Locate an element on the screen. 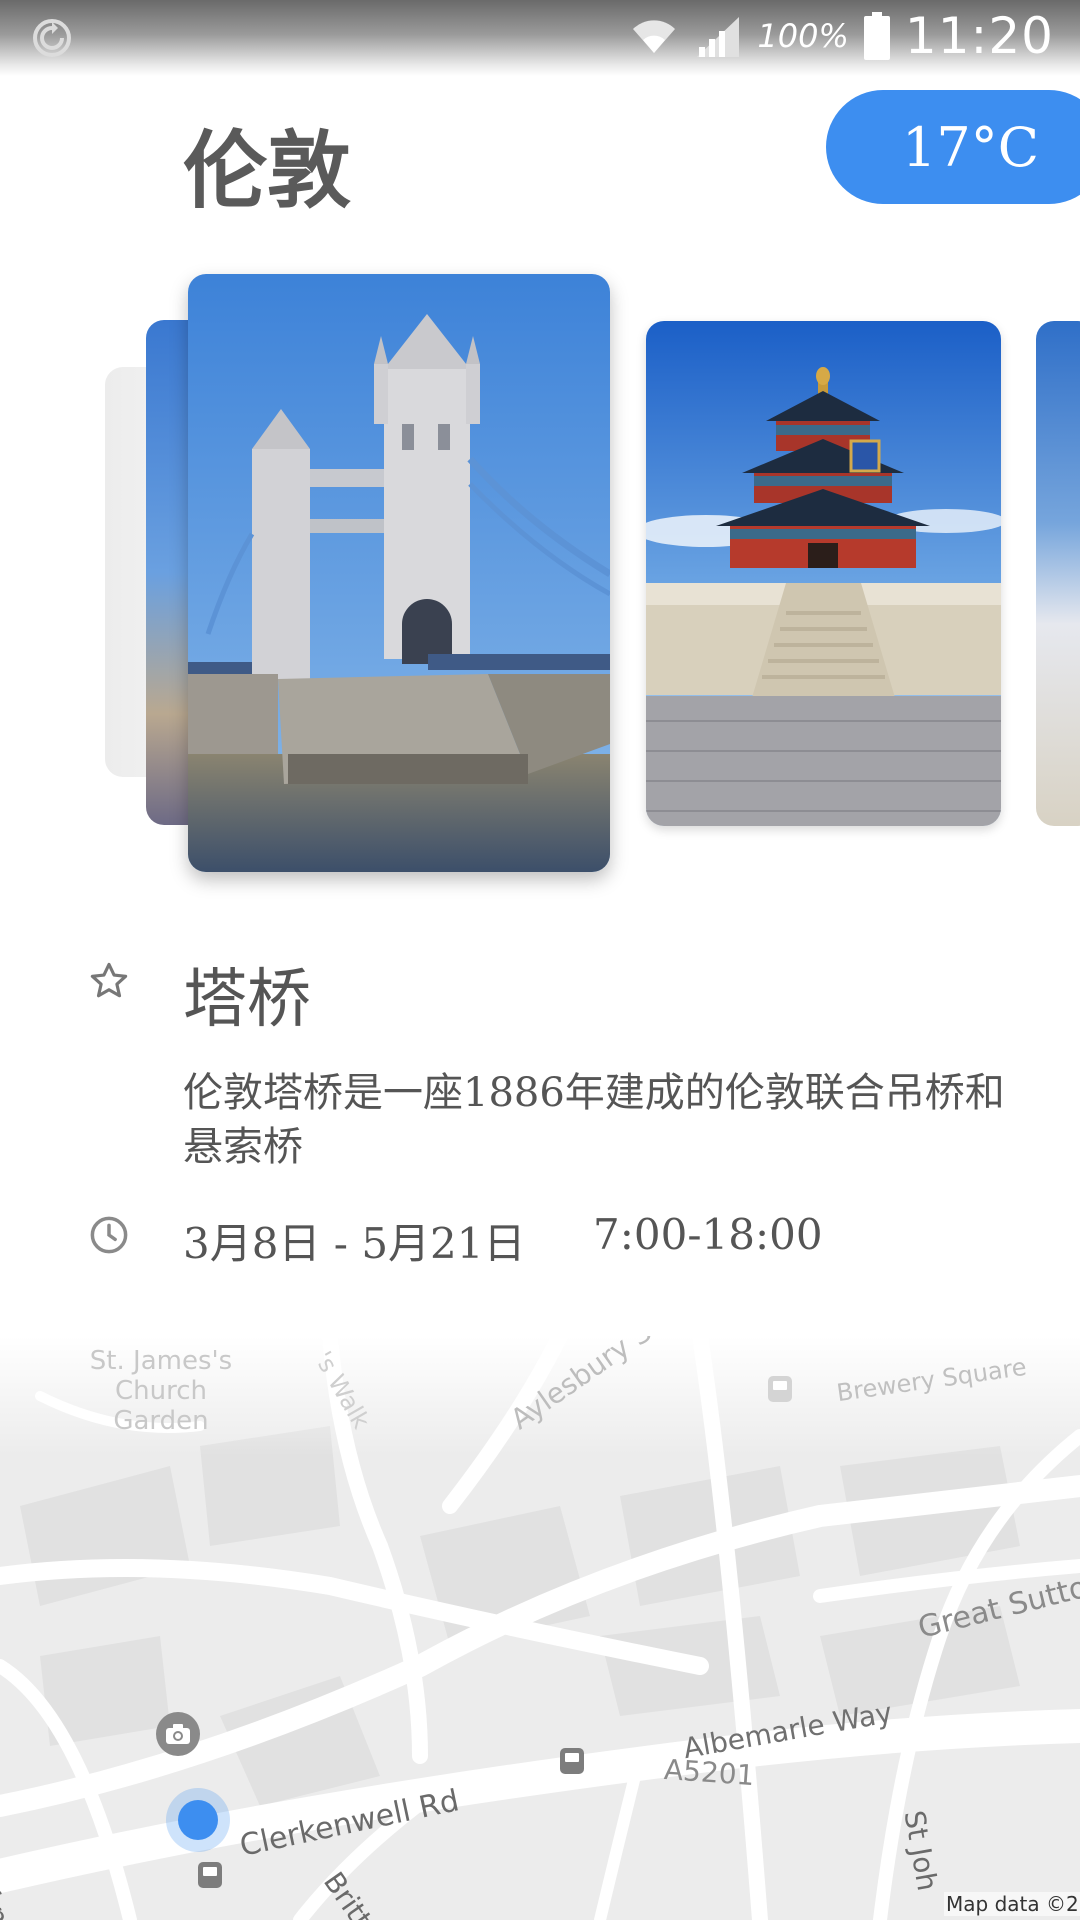 The width and height of the screenshot is (1080, 1920). battery-percent: 100% is located at coordinates (803, 36).